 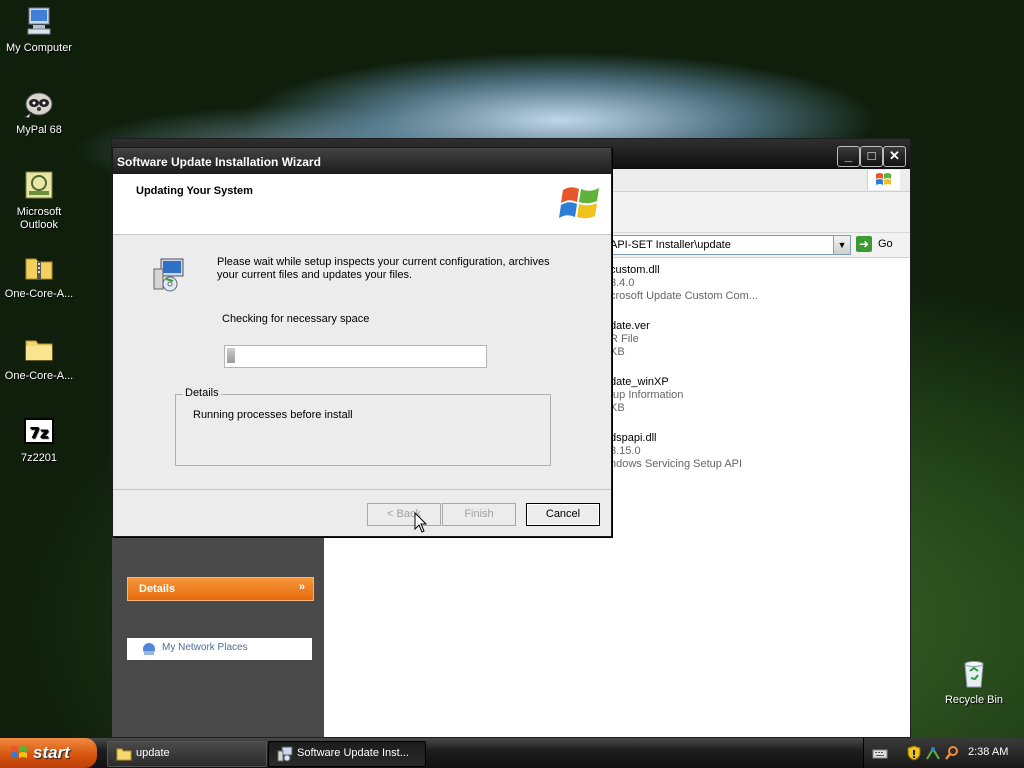 I want to click on desktop-icon-label: Recycle Bin, so click(x=974, y=700).